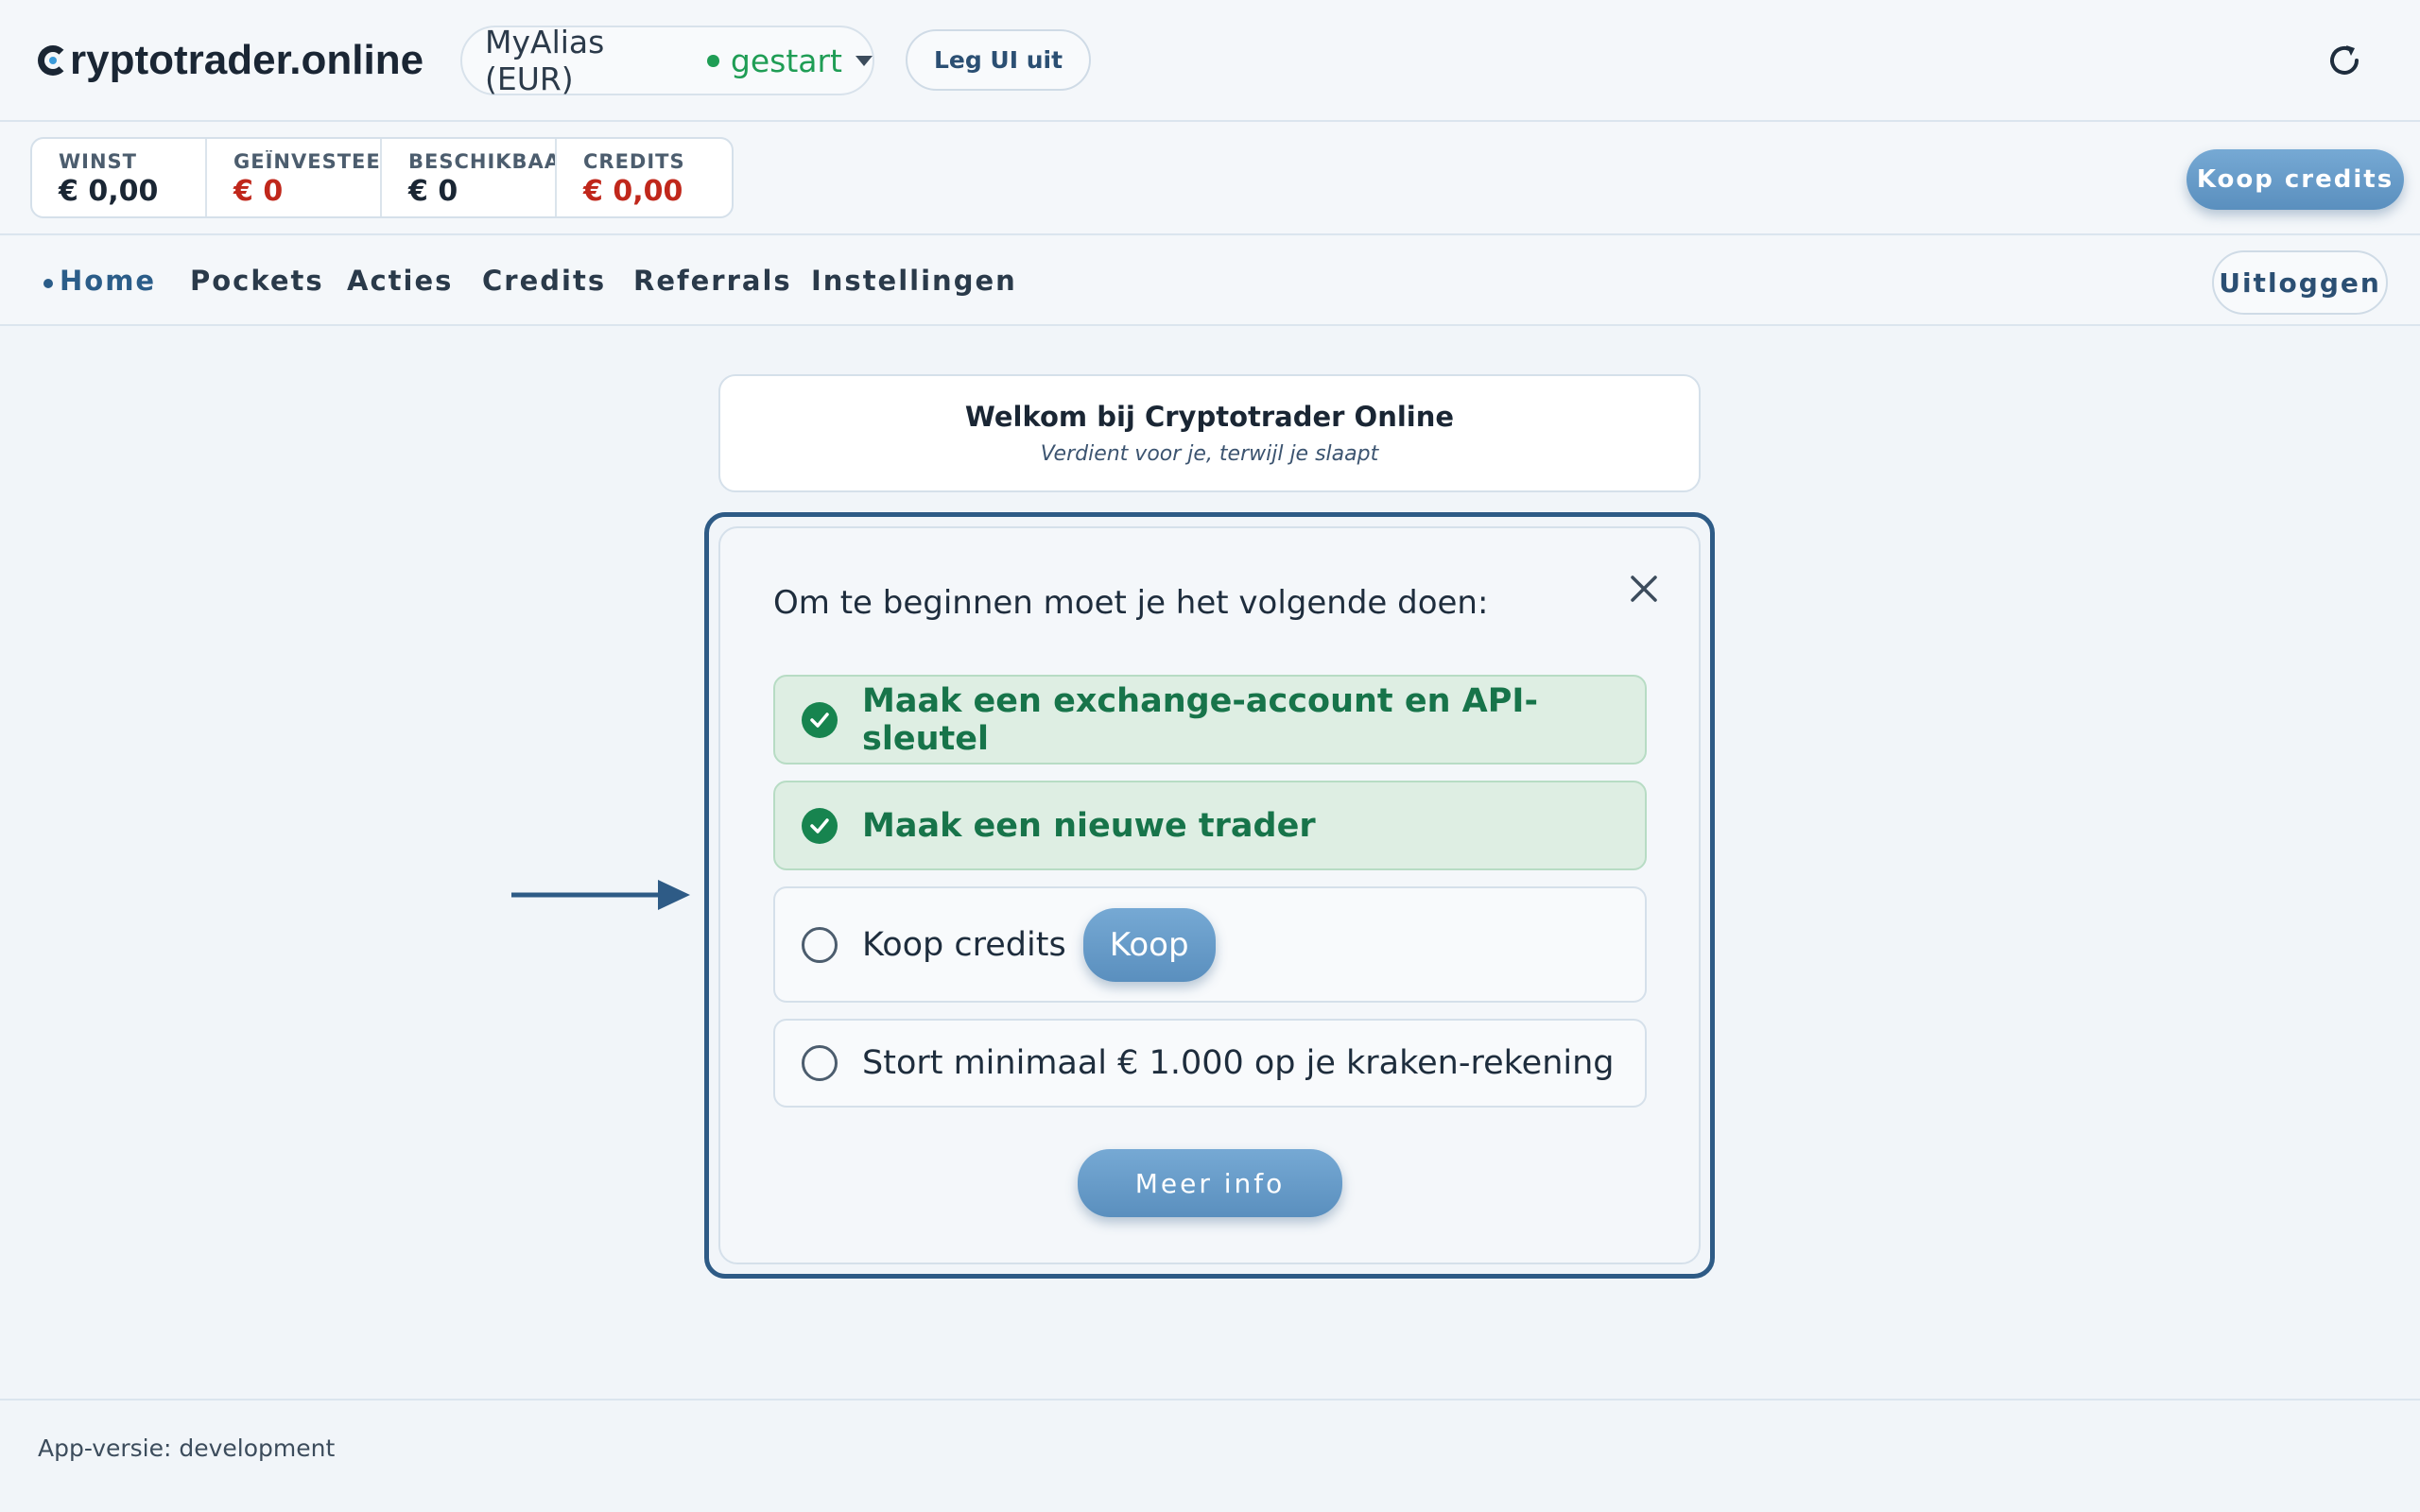 Image resolution: width=2420 pixels, height=1512 pixels. I want to click on account-status: gestart, so click(786, 60).